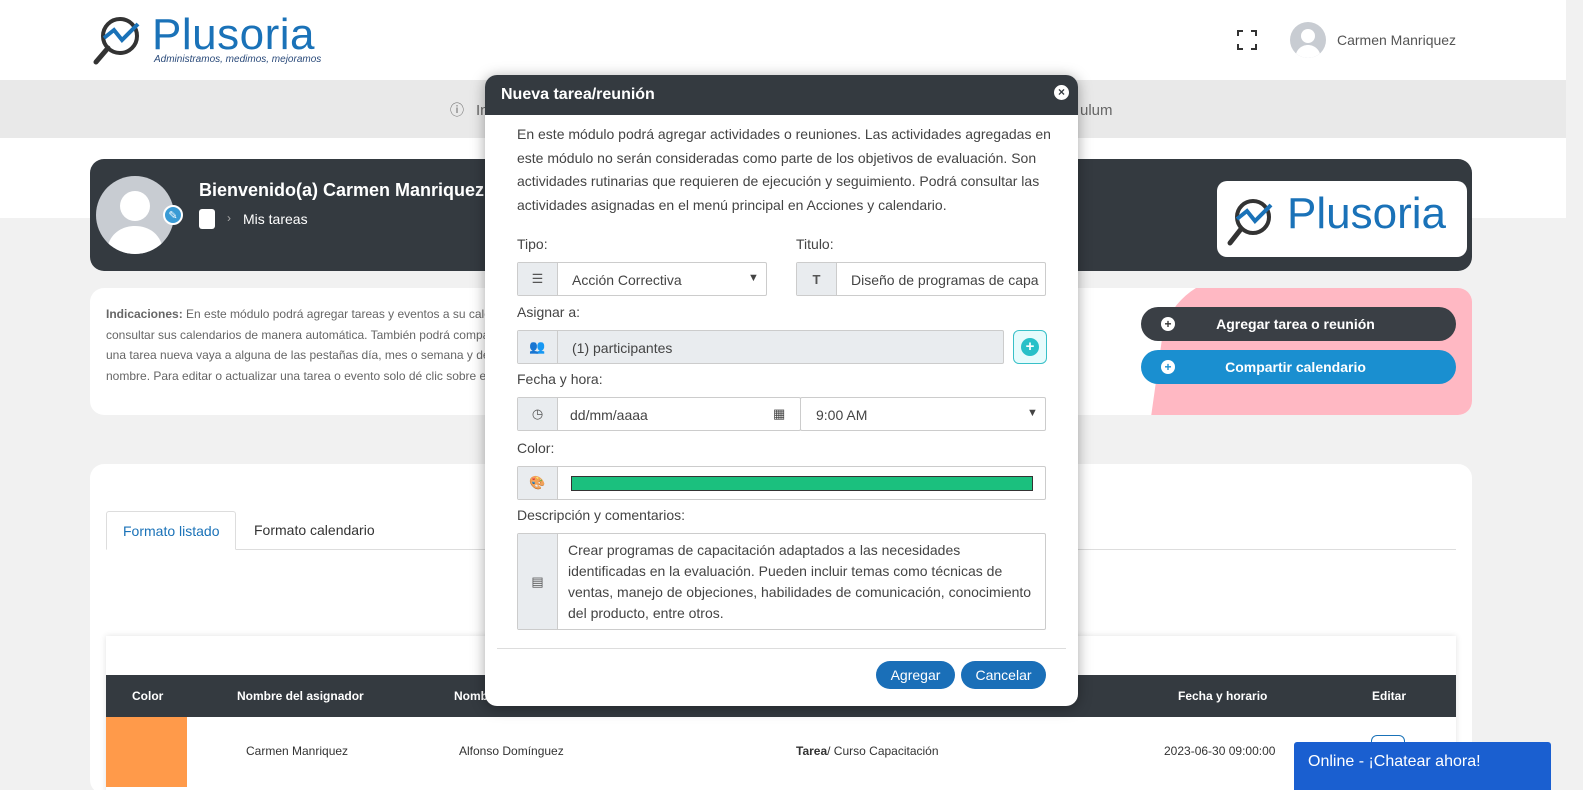 The width and height of the screenshot is (1583, 790). What do you see at coordinates (147, 696) in the screenshot?
I see `col-color: Color` at bounding box center [147, 696].